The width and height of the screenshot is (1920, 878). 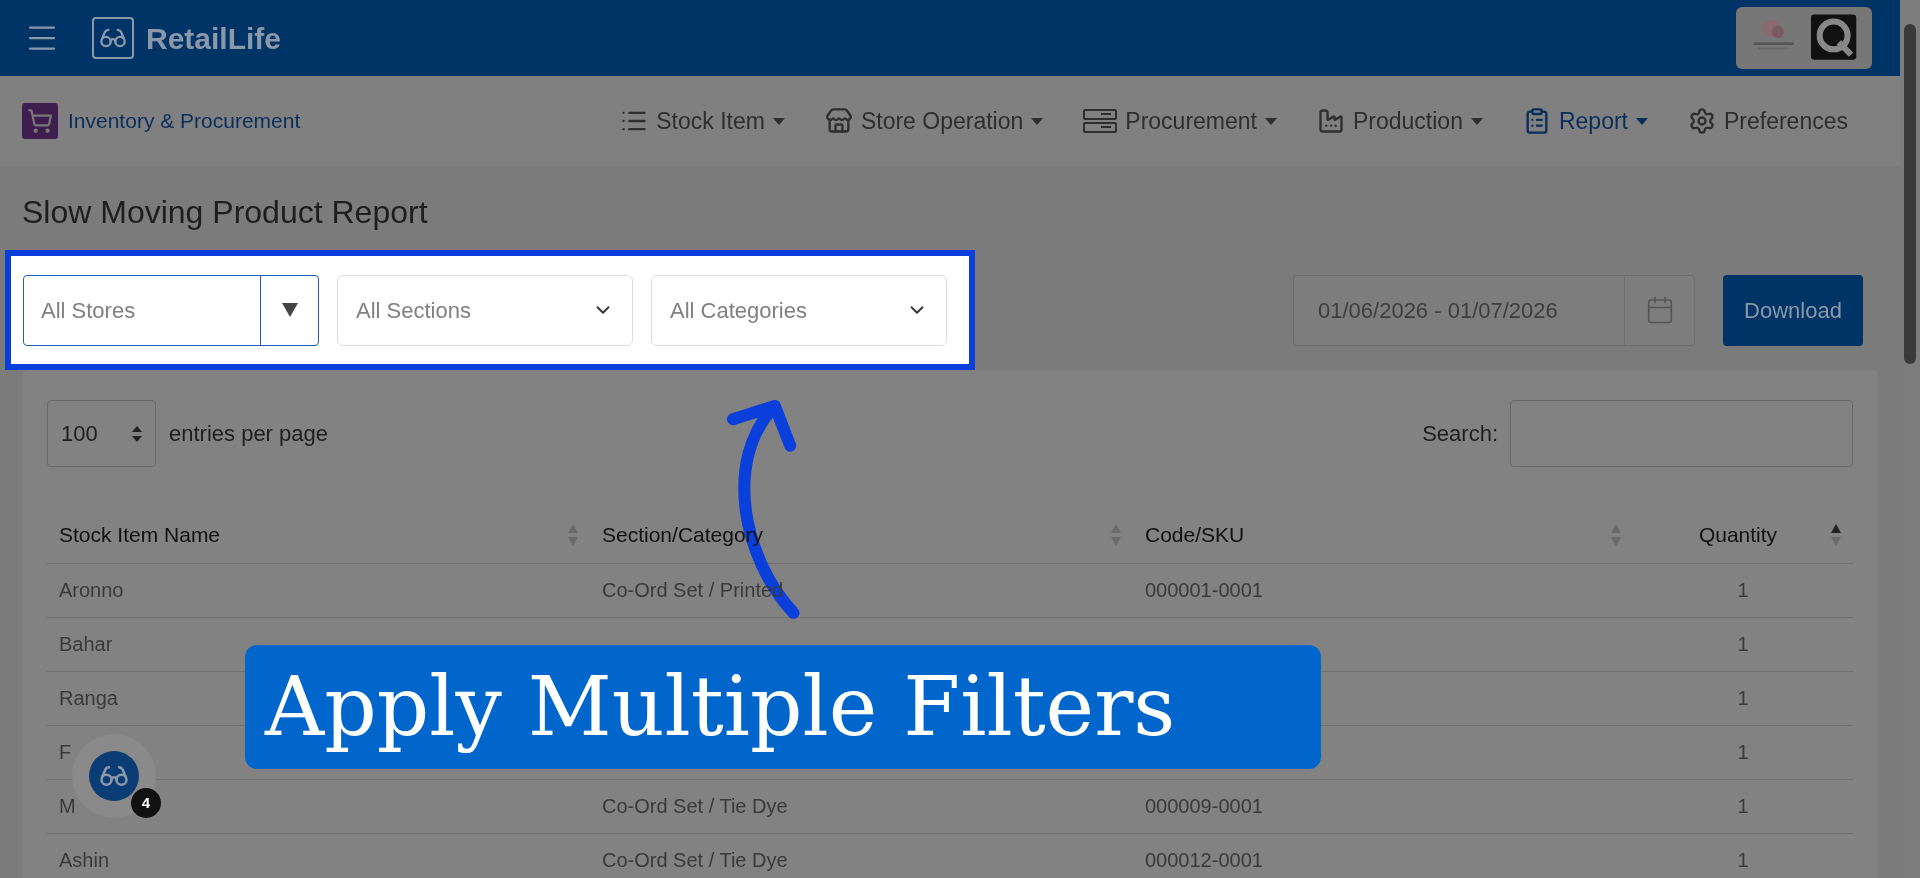 I want to click on nav-menu-item: Procurement, so click(x=1180, y=121).